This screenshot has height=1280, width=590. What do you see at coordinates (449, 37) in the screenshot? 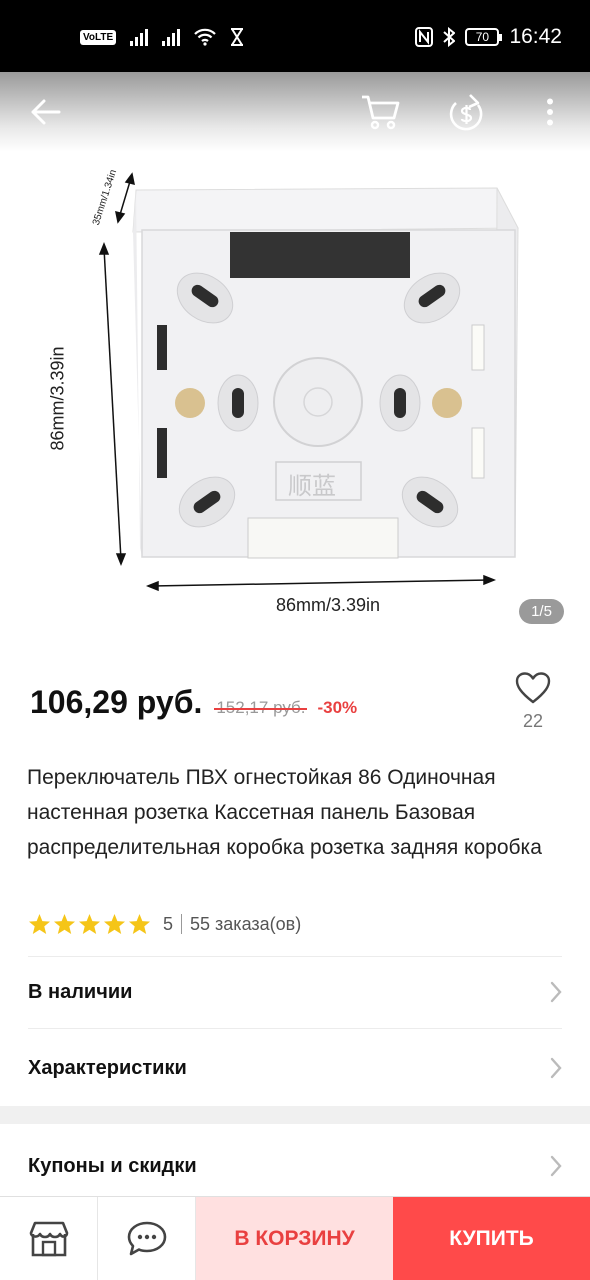
I see `bluetooth-icon` at bounding box center [449, 37].